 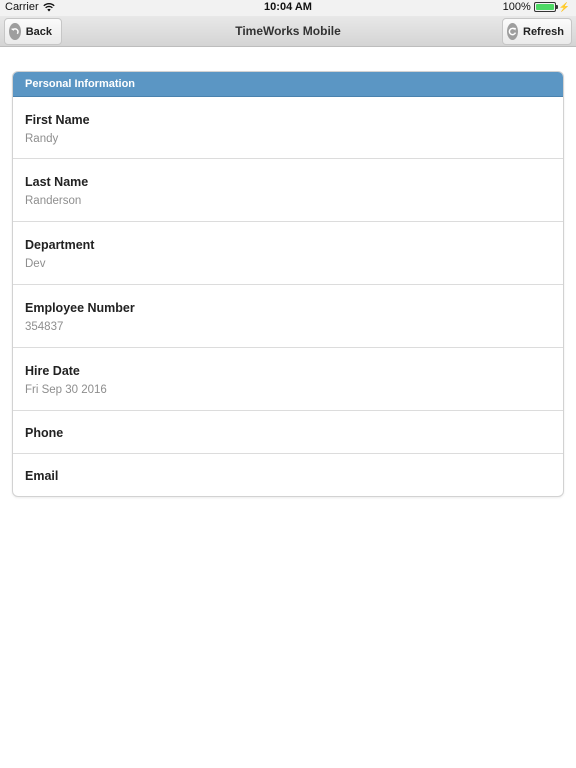 I want to click on field-value: Fri Sep 30 2016, so click(x=66, y=390).